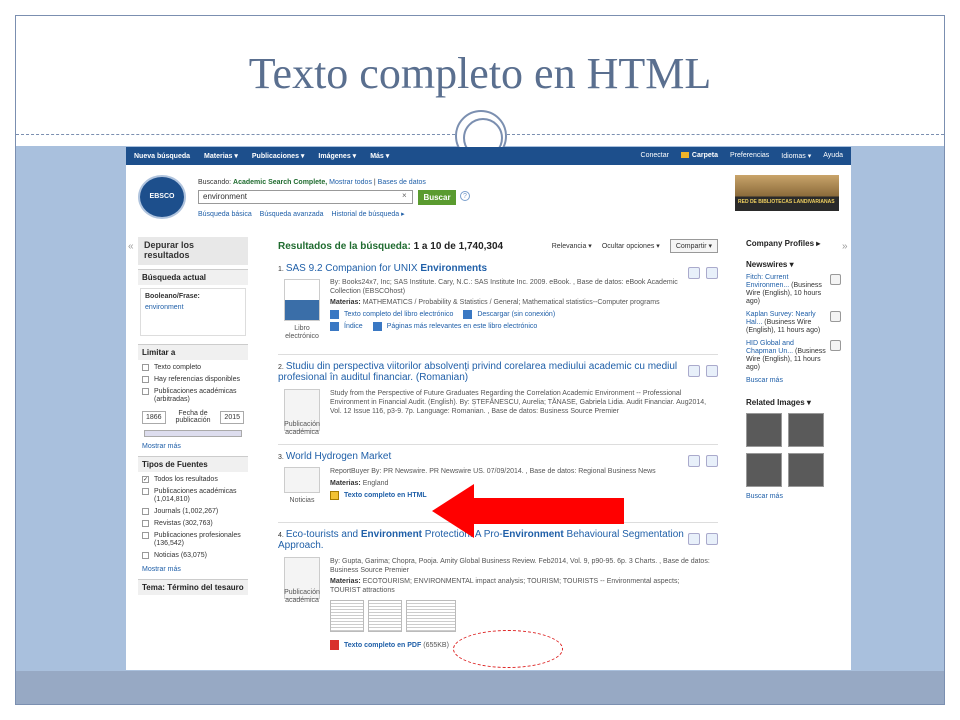  Describe the element at coordinates (367, 214) in the screenshot. I see `search-history-link: Historial de búsqueda ▸` at that location.